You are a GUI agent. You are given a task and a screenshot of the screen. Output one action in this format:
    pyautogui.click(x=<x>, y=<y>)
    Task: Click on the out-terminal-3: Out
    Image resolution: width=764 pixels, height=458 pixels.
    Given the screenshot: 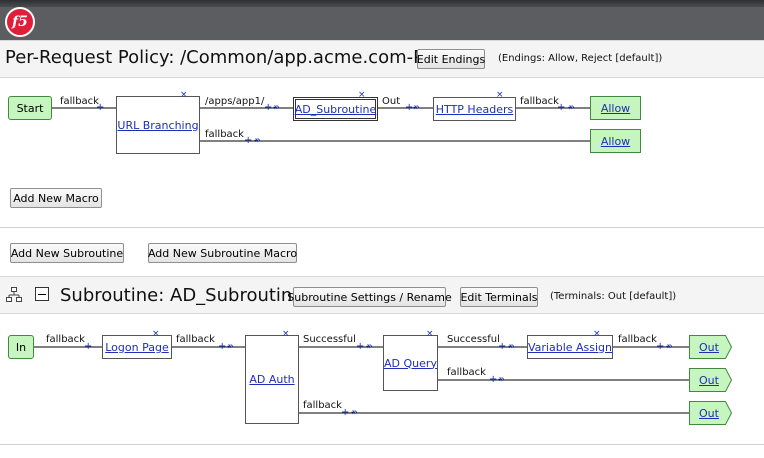 What is the action you would take?
    pyautogui.click(x=709, y=413)
    